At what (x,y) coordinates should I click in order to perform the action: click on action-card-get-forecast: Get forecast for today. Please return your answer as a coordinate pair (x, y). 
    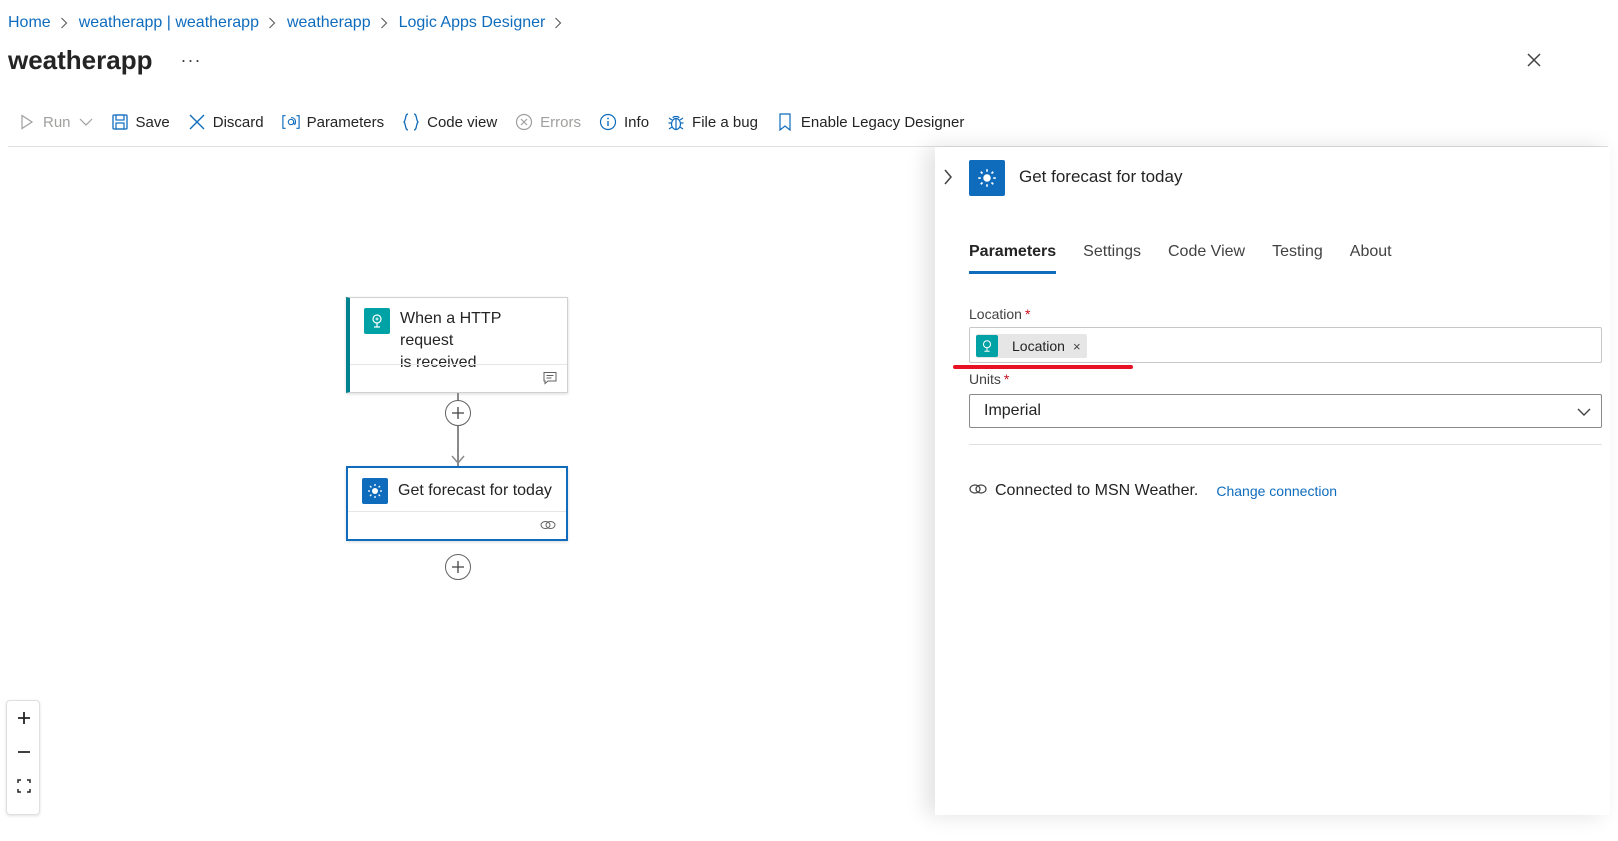
    Looking at the image, I should click on (457, 503).